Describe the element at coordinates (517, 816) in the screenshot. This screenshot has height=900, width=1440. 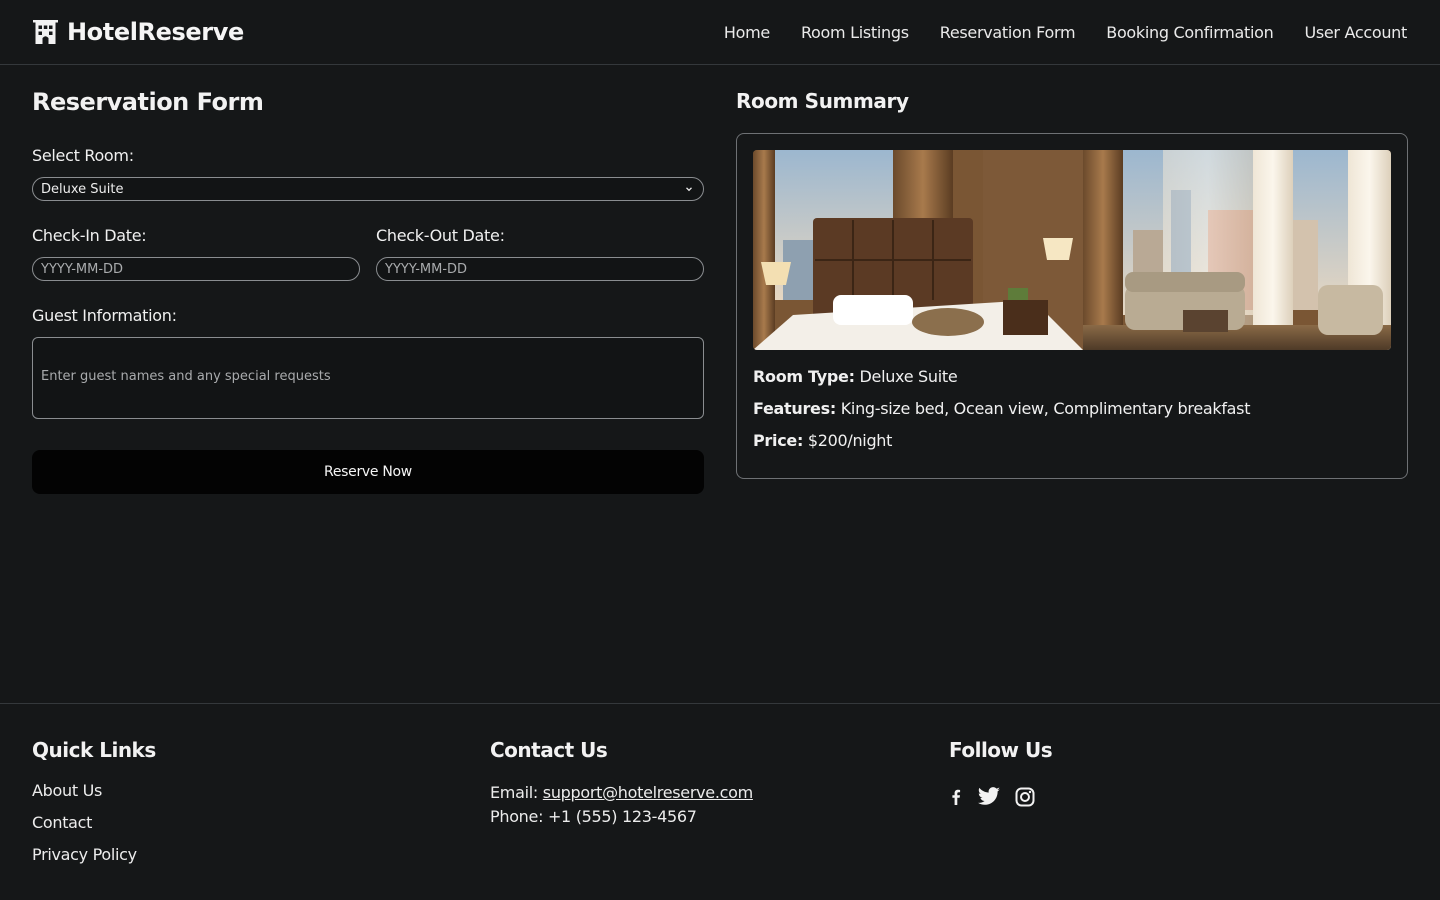
I see `phone-label: Phone:` at that location.